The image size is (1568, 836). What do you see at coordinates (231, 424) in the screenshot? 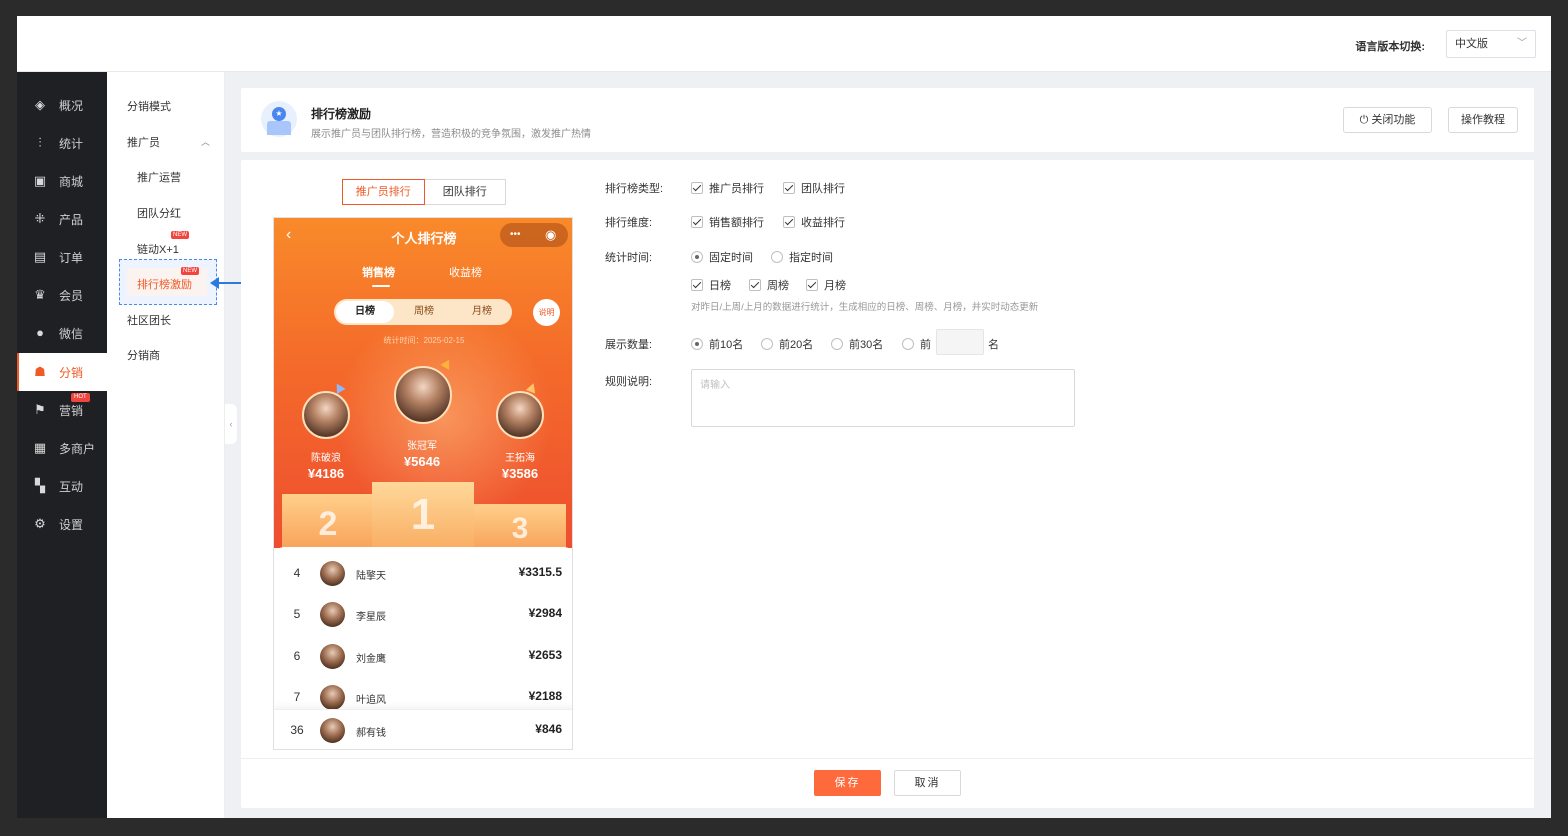
I see `collapse-chevron-icon: ‹` at bounding box center [231, 424].